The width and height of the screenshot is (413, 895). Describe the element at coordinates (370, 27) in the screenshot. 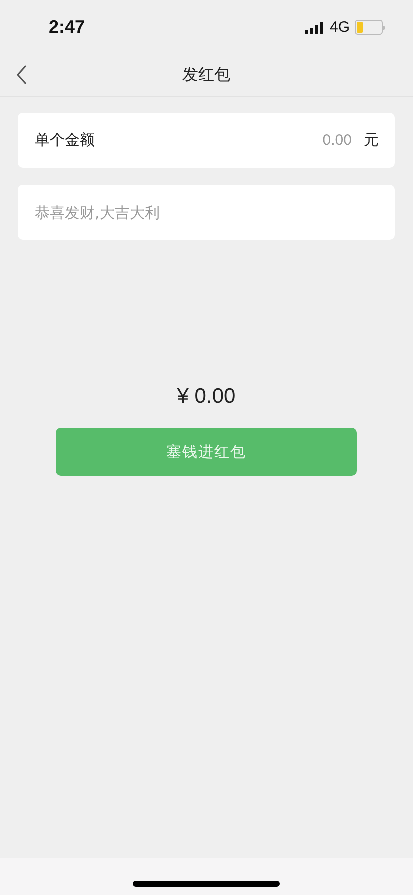

I see `battery-icon` at that location.